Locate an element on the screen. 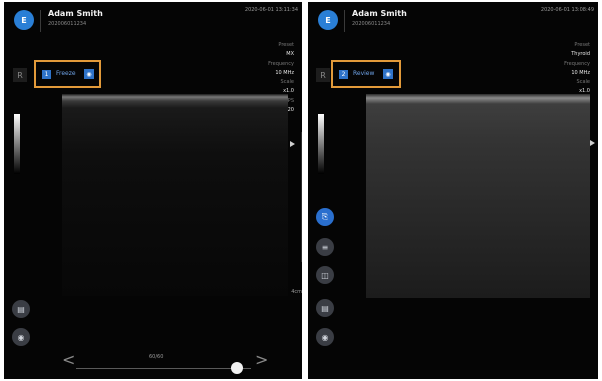 Image resolution: width=602 pixels, height=381 pixels. param-value: Thyroid is located at coordinates (580, 54).